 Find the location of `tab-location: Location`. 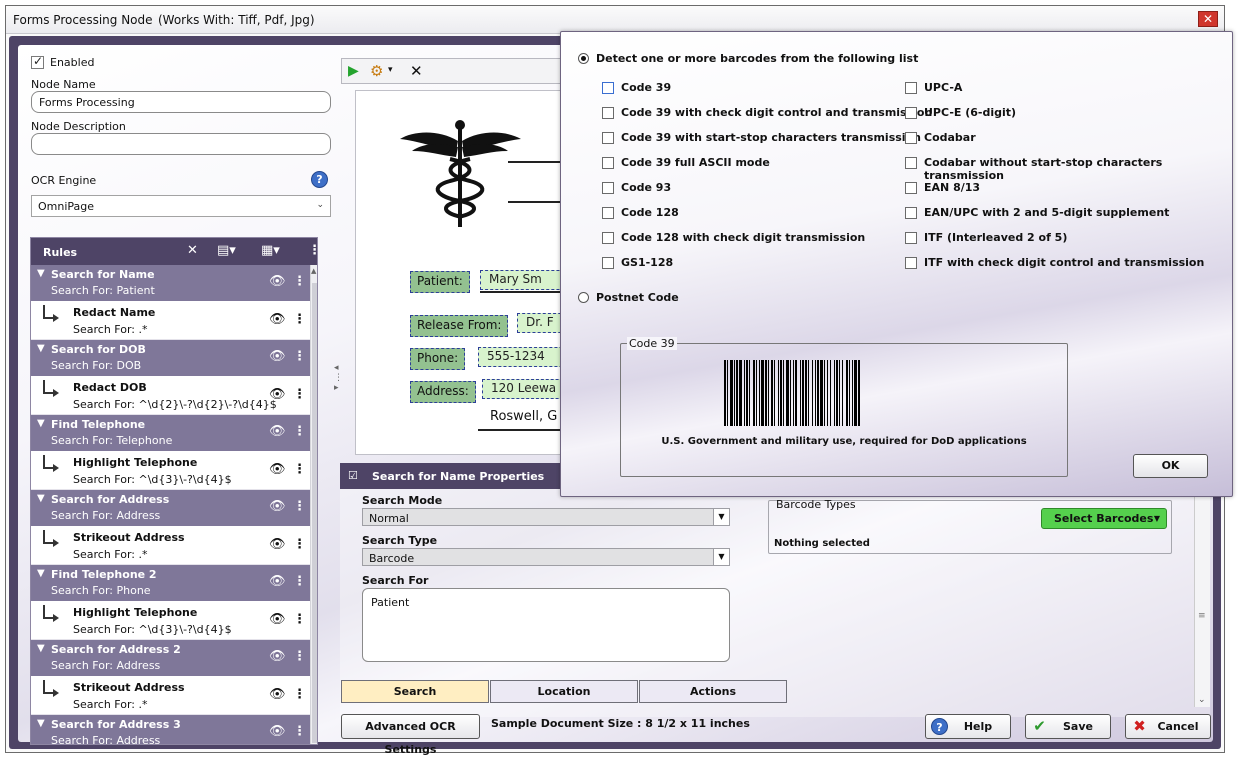

tab-location: Location is located at coordinates (564, 691).